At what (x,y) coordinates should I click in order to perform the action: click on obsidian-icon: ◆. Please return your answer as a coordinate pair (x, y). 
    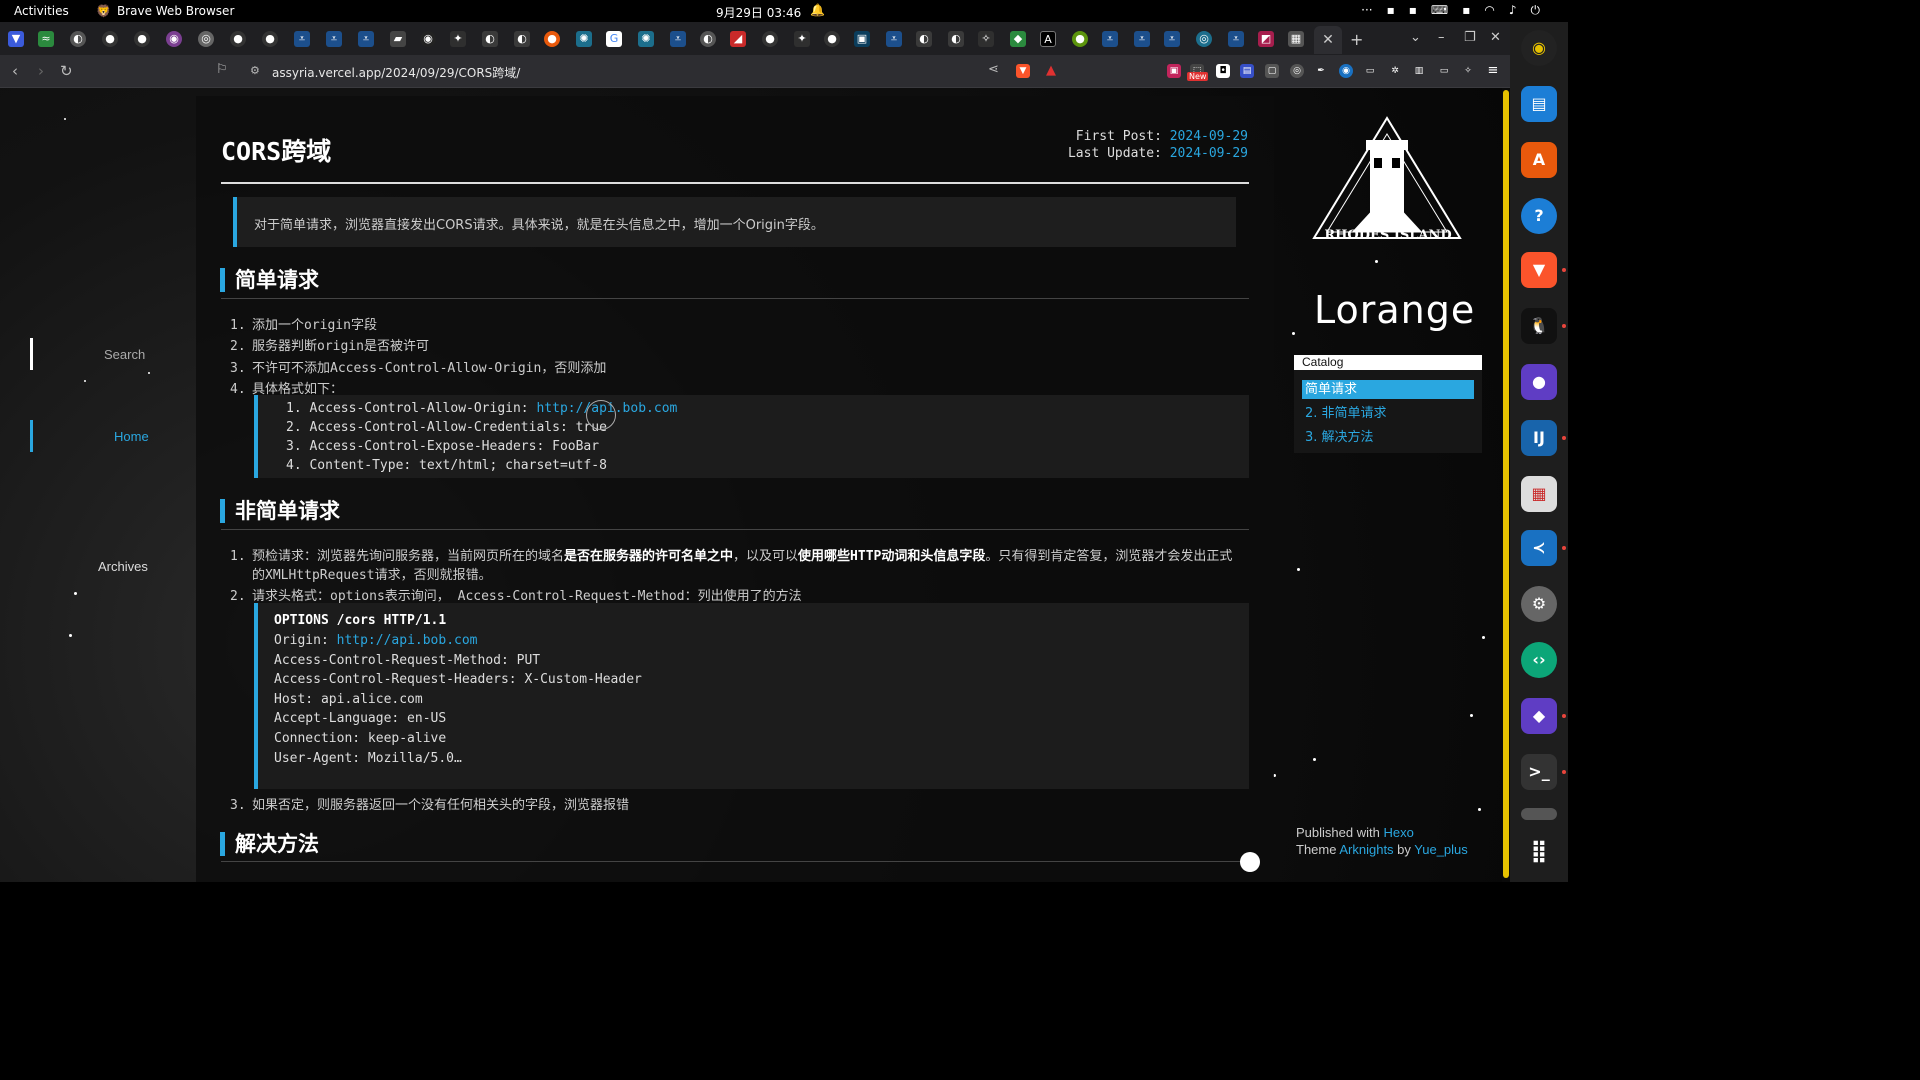
    Looking at the image, I should click on (1539, 716).